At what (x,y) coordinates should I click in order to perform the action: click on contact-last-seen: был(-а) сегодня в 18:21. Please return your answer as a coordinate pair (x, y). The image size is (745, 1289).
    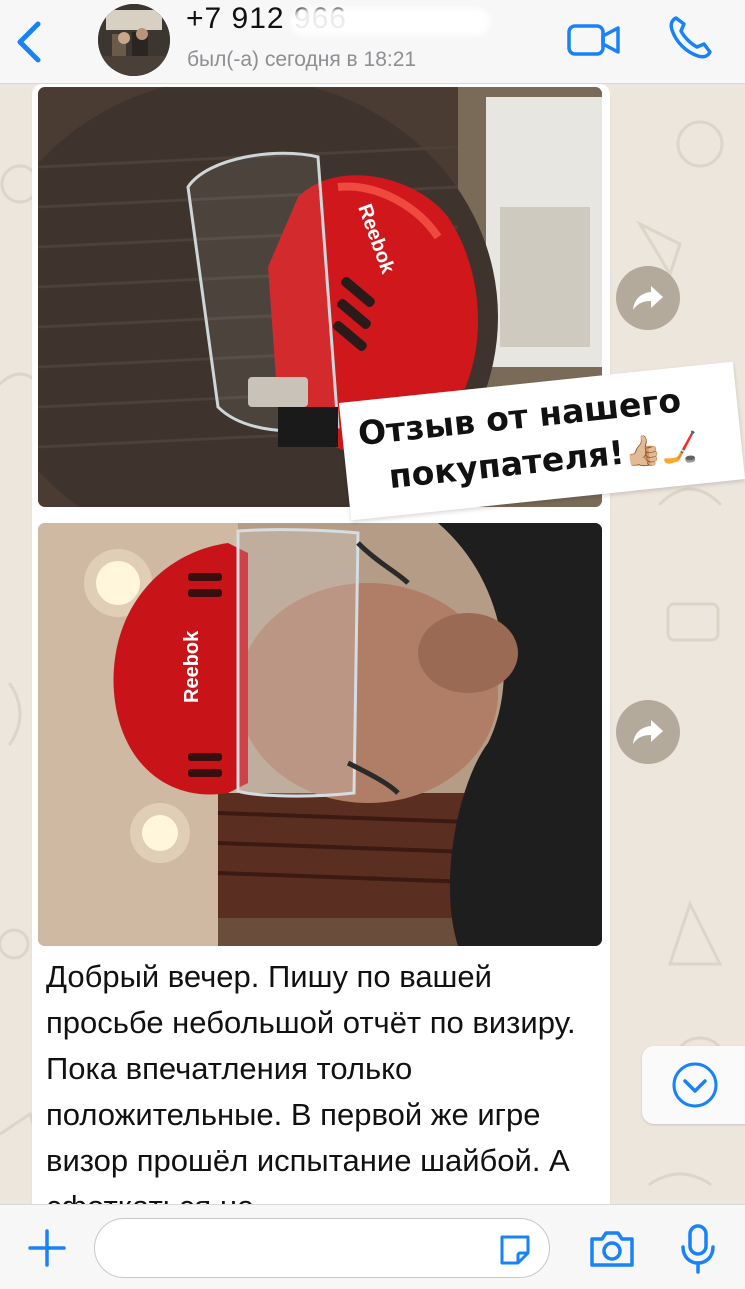
    Looking at the image, I should click on (302, 59).